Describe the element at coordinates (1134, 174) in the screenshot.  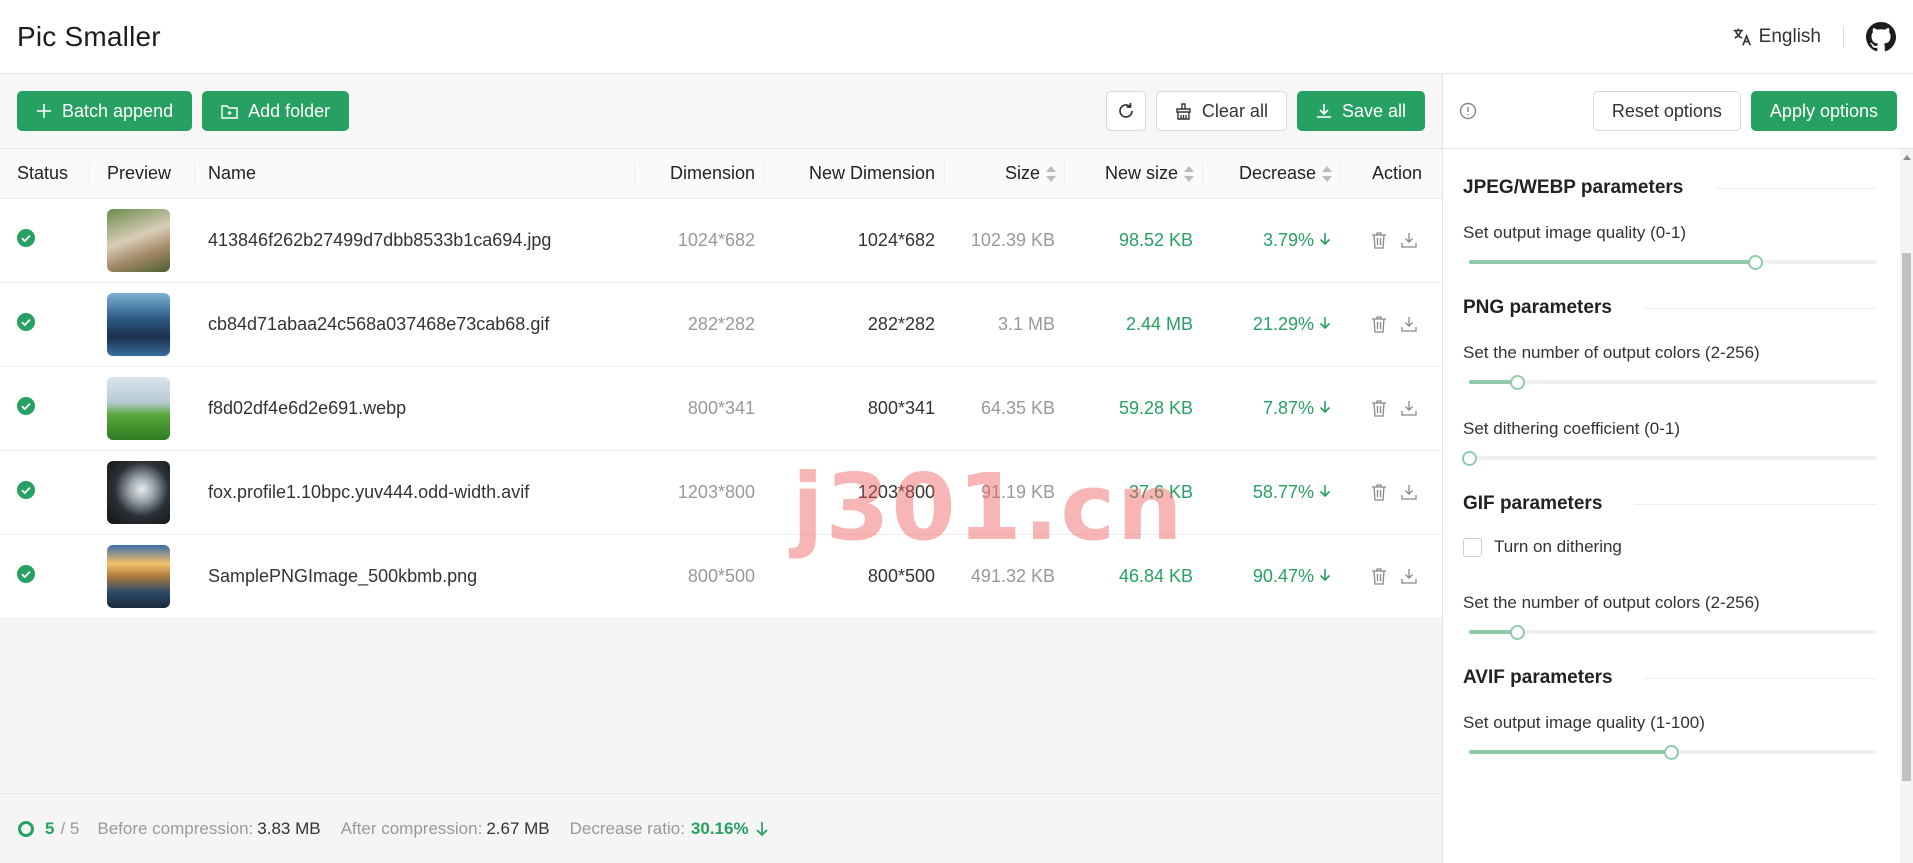
I see `header-new-size: New size` at that location.